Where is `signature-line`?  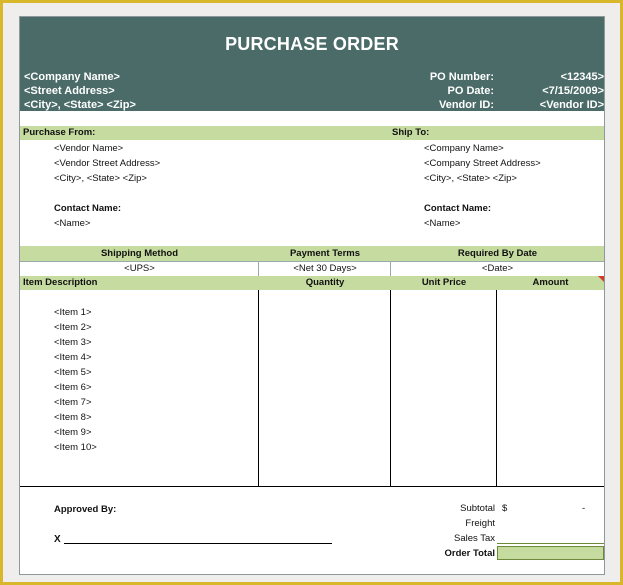 signature-line is located at coordinates (198, 543).